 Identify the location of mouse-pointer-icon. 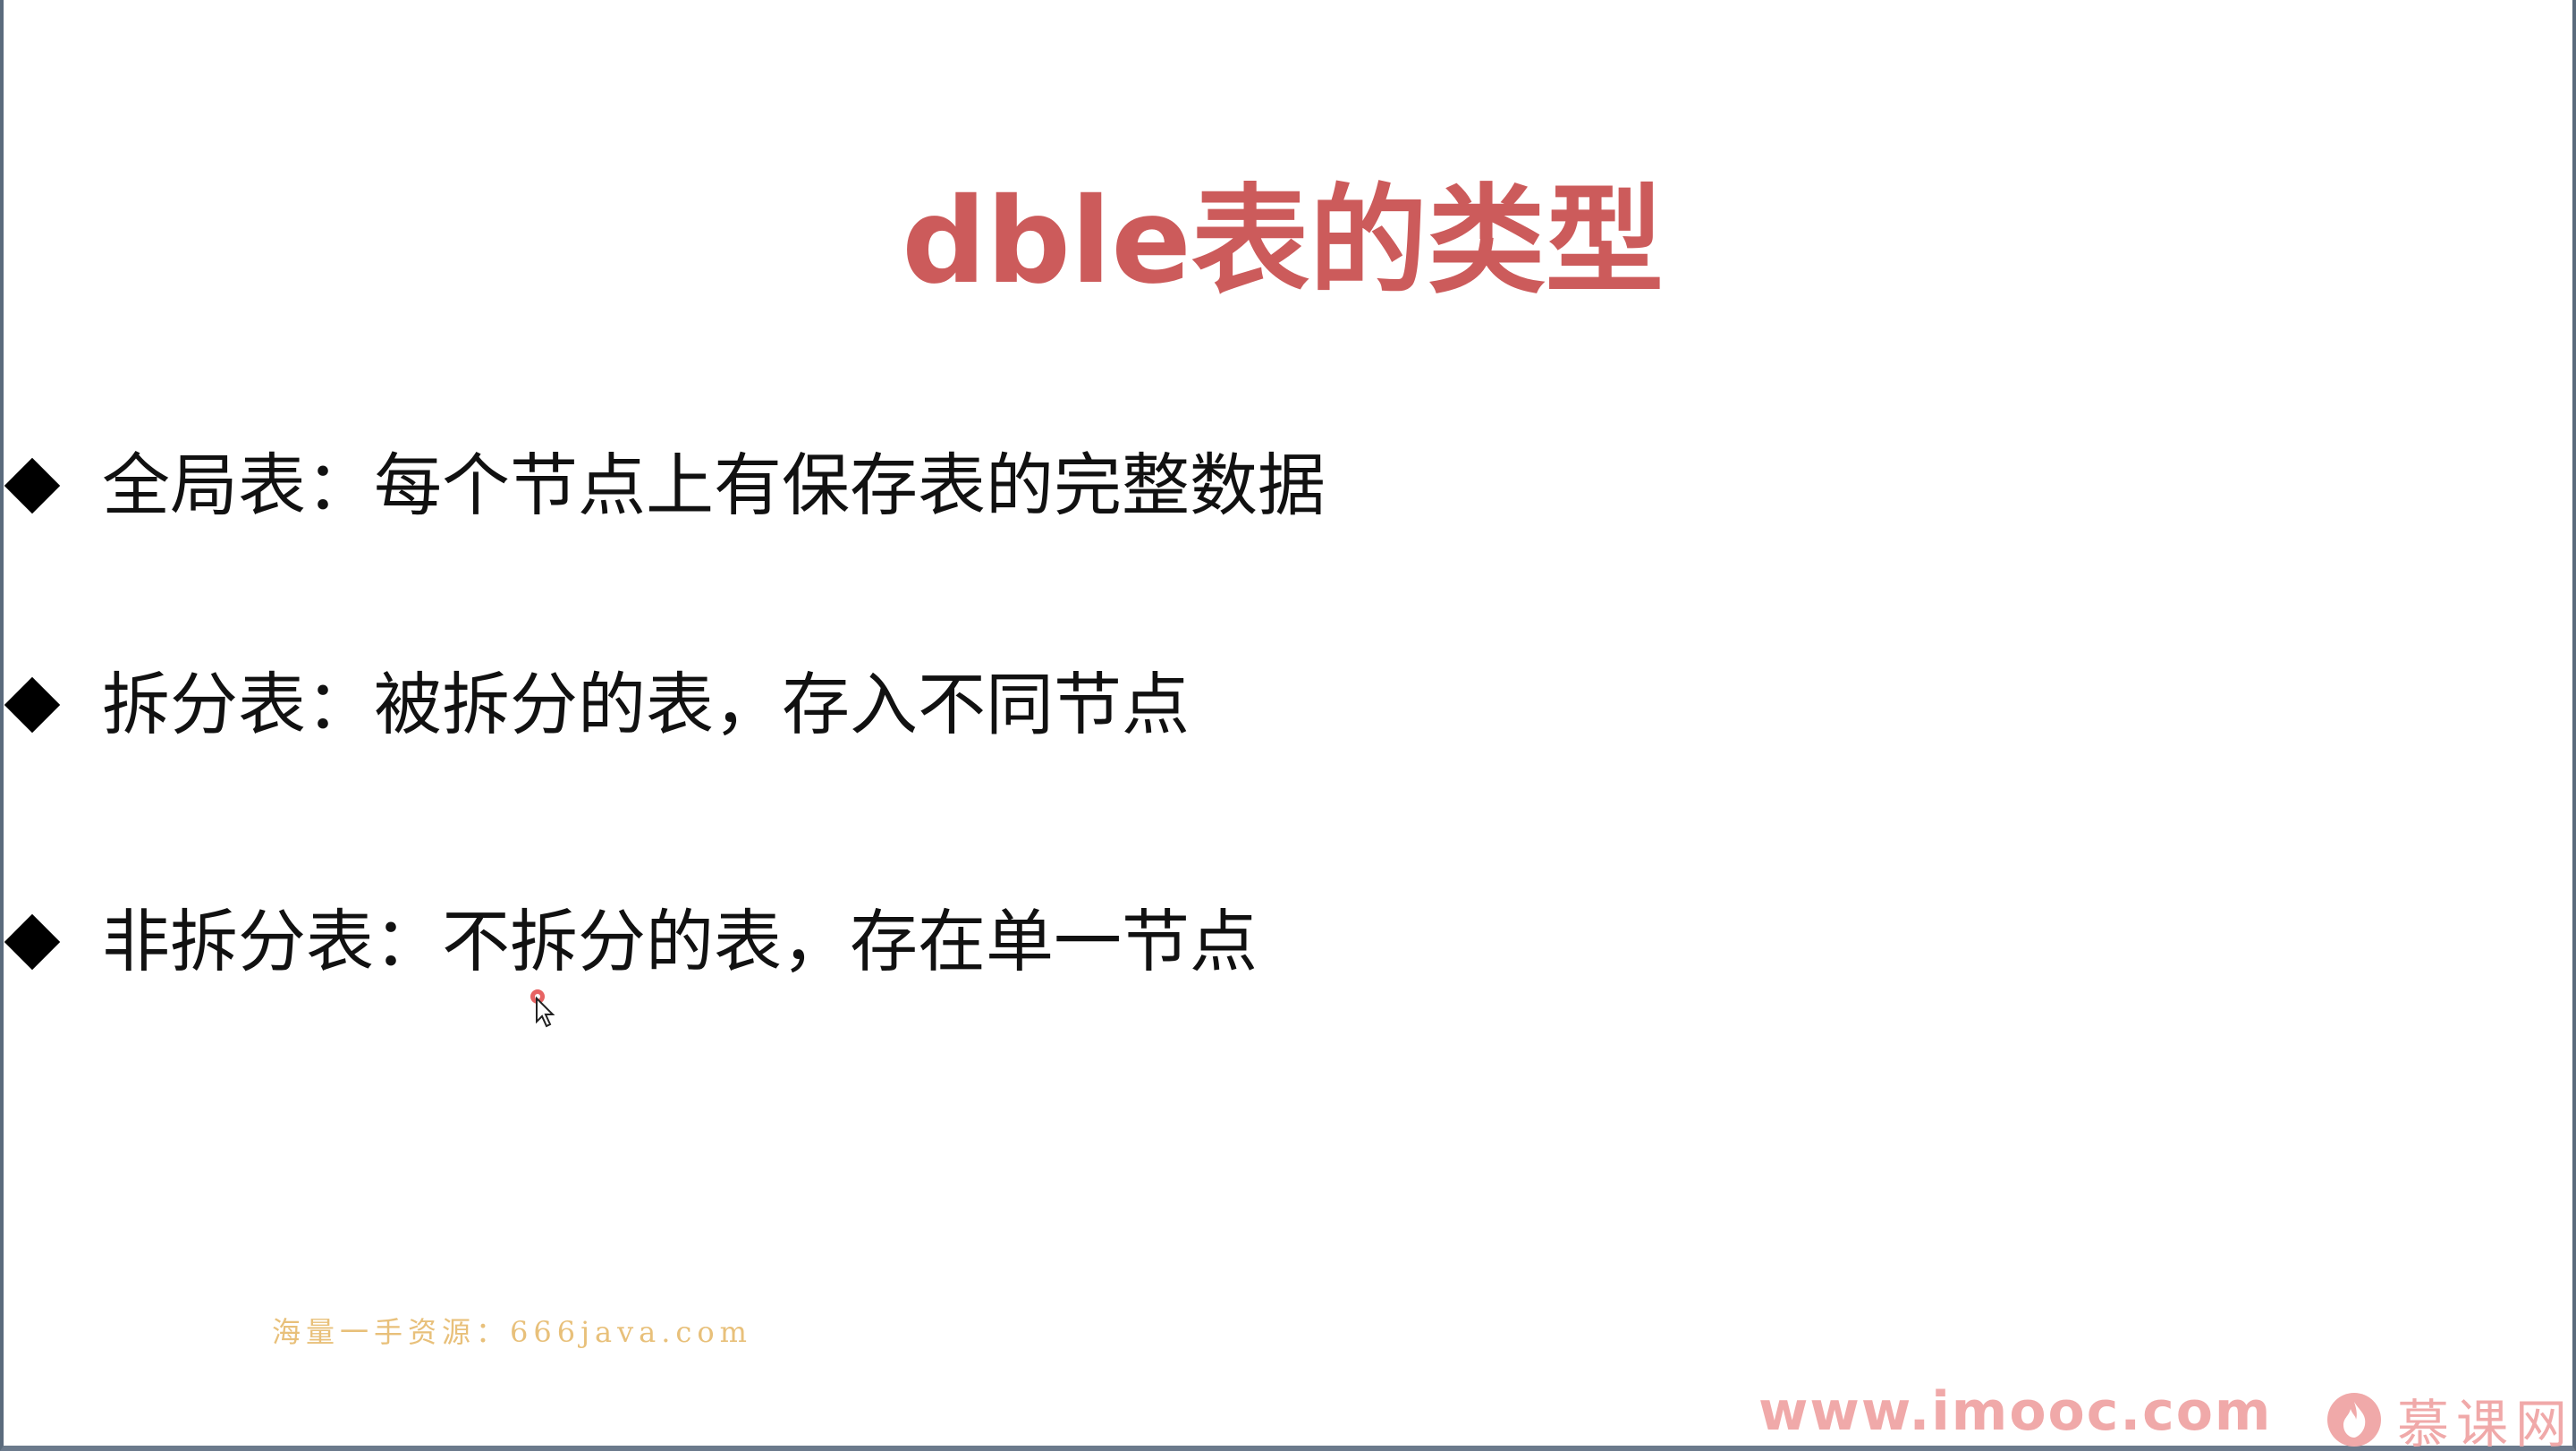
(542, 1008).